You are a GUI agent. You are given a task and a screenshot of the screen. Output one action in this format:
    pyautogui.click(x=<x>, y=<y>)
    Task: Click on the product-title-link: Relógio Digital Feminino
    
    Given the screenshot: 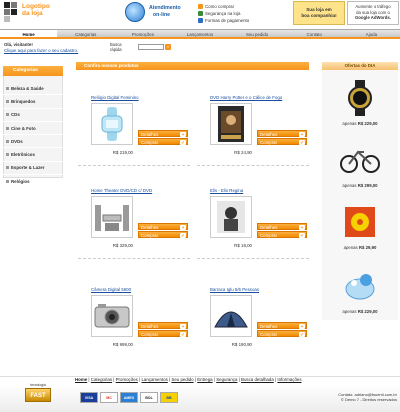 What is the action you would take?
    pyautogui.click(x=115, y=97)
    